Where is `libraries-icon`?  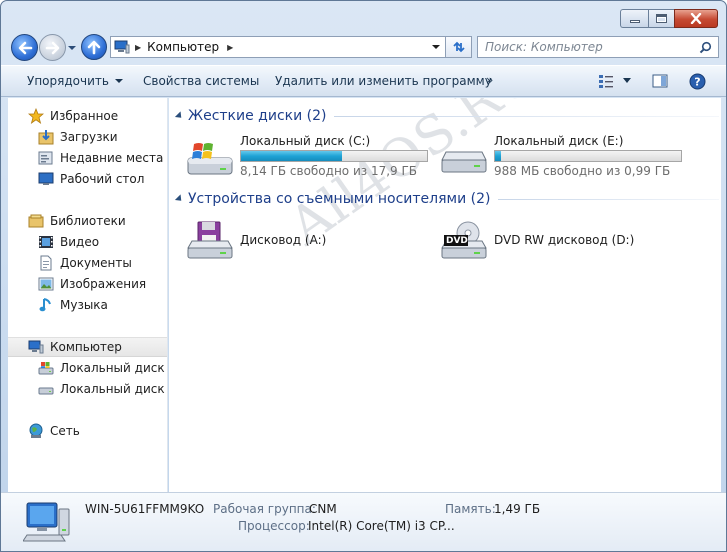 libraries-icon is located at coordinates (36, 221).